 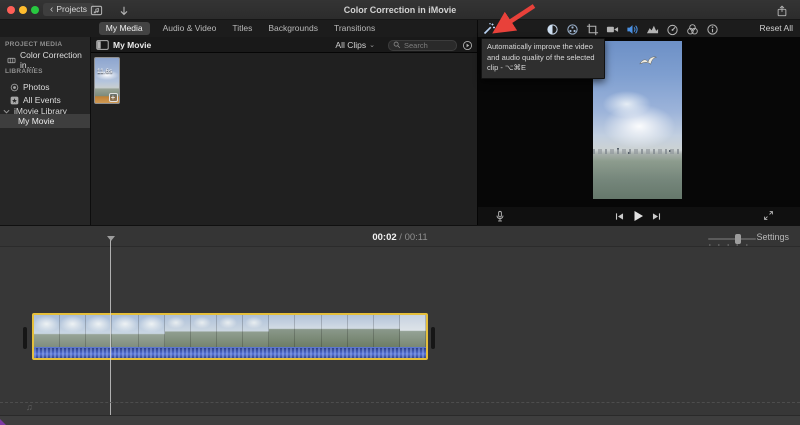 I want to click on enhance-wand-icon, so click(x=489, y=29).